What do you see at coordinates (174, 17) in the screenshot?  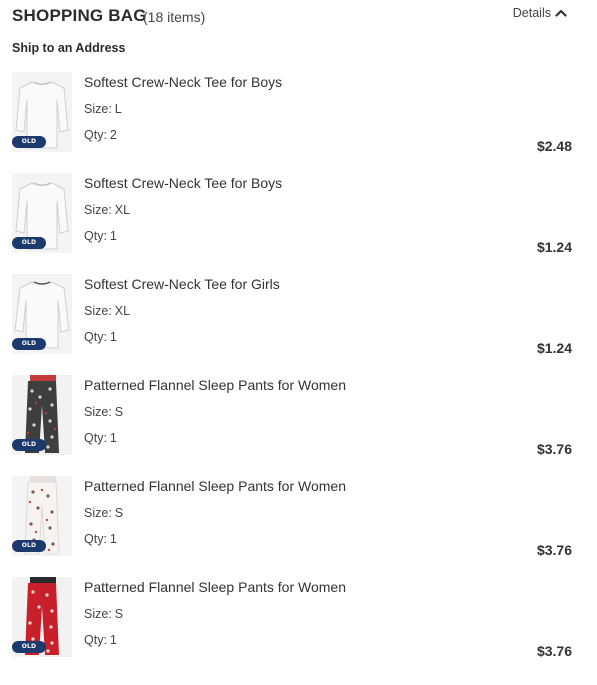 I see `item-count: (18 items)` at bounding box center [174, 17].